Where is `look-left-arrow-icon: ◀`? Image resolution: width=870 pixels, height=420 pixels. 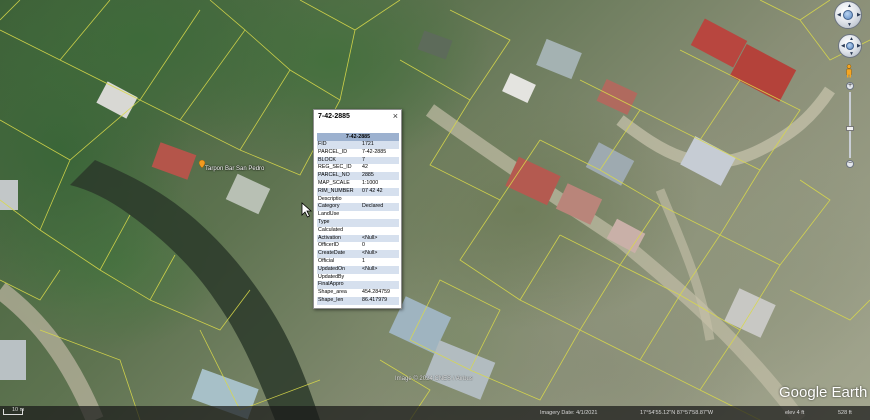 look-left-arrow-icon: ◀ is located at coordinates (839, 15).